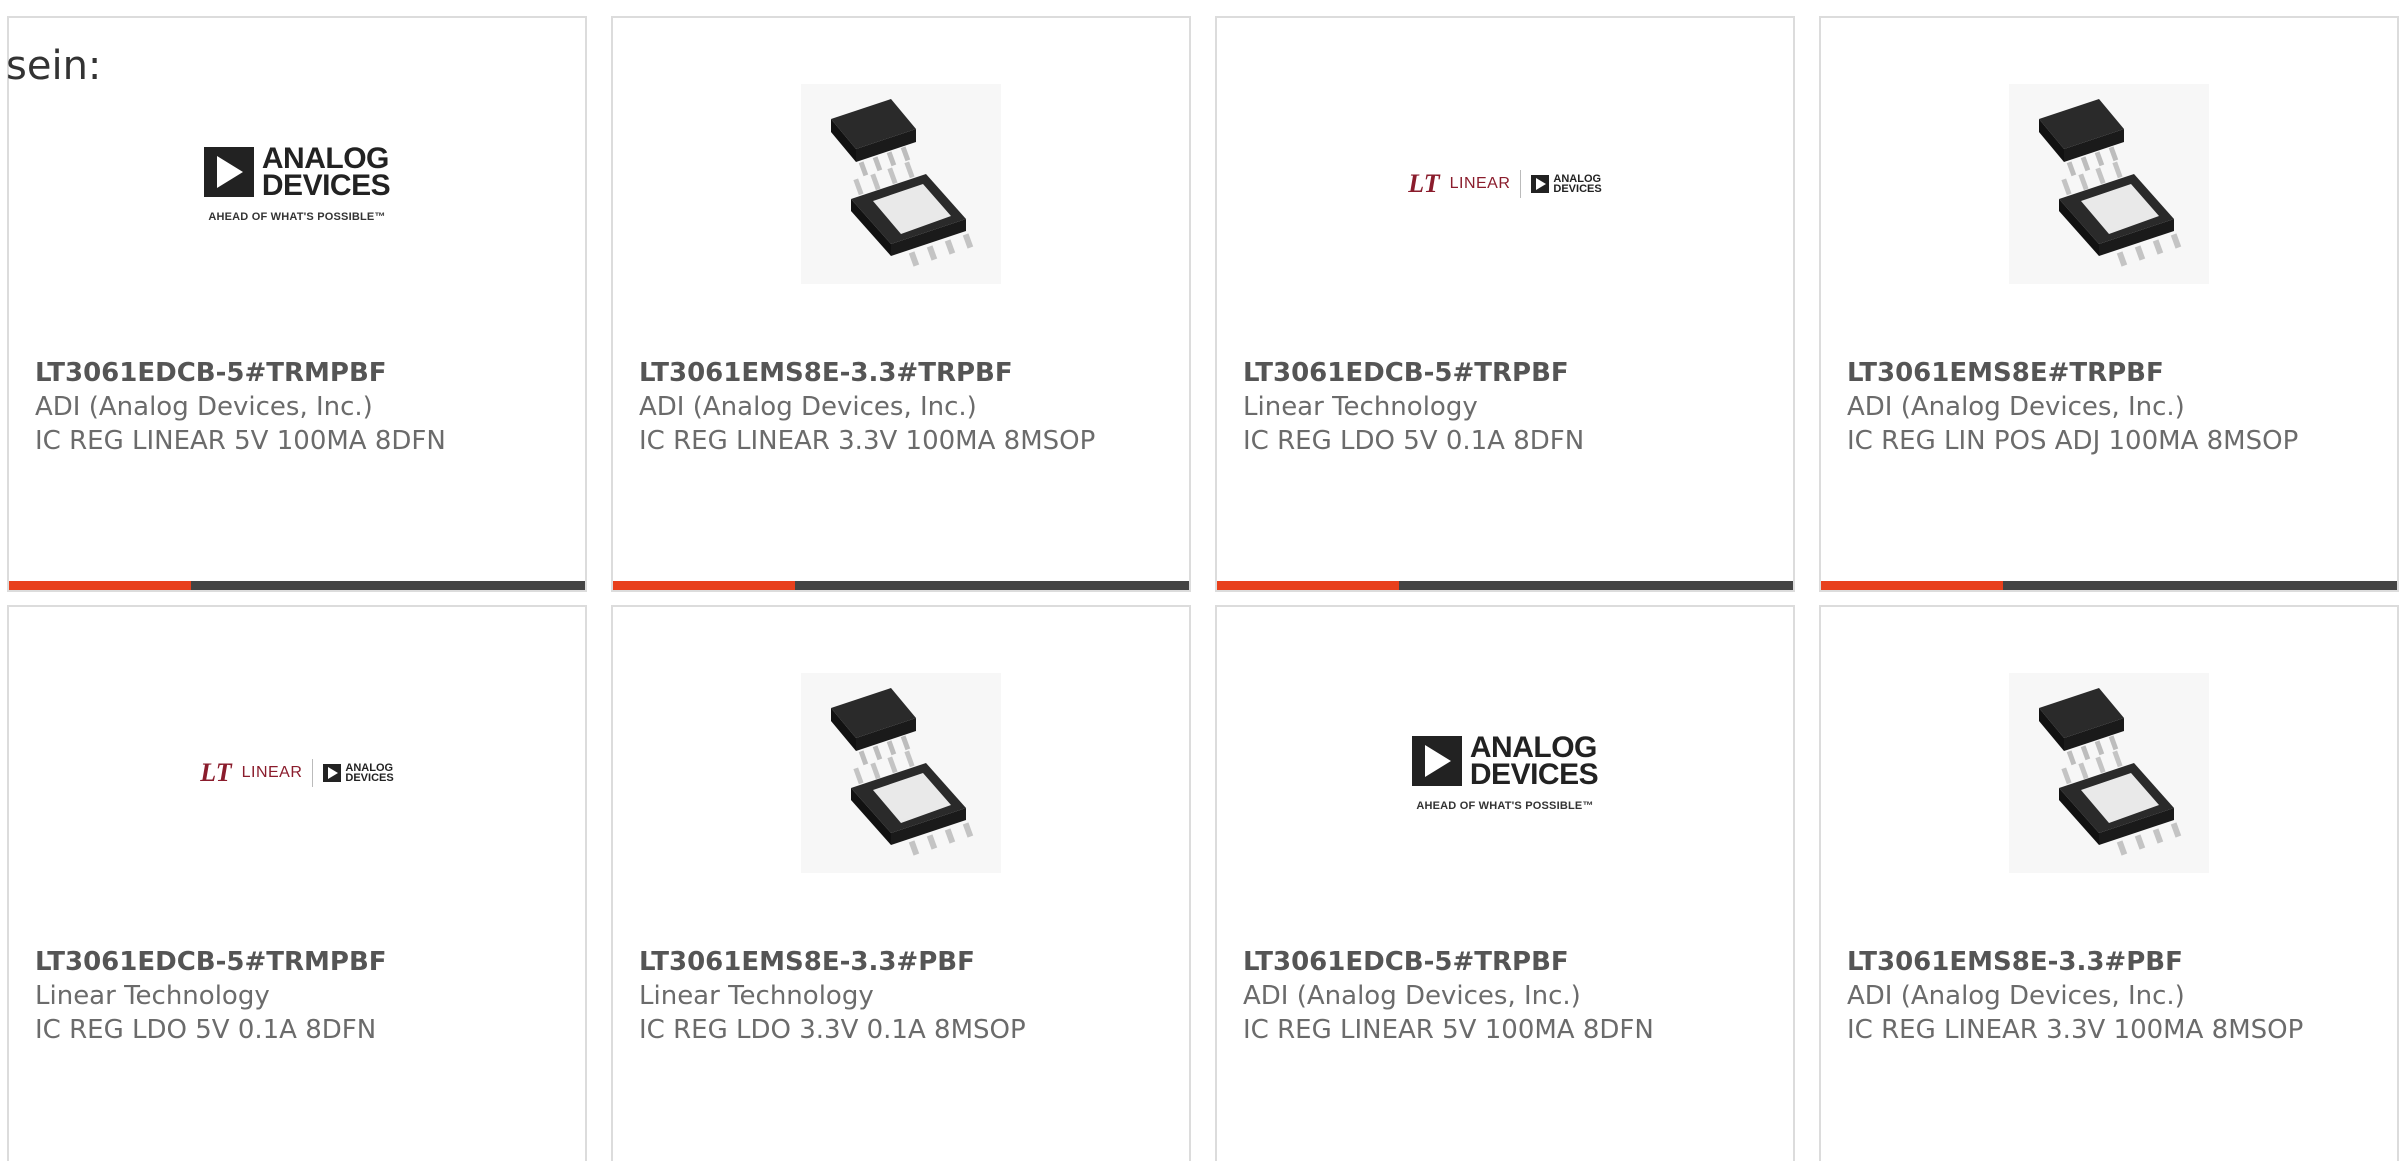  I want to click on part-number: LT3061EMS8E-3.3#TRPBF, so click(901, 373).